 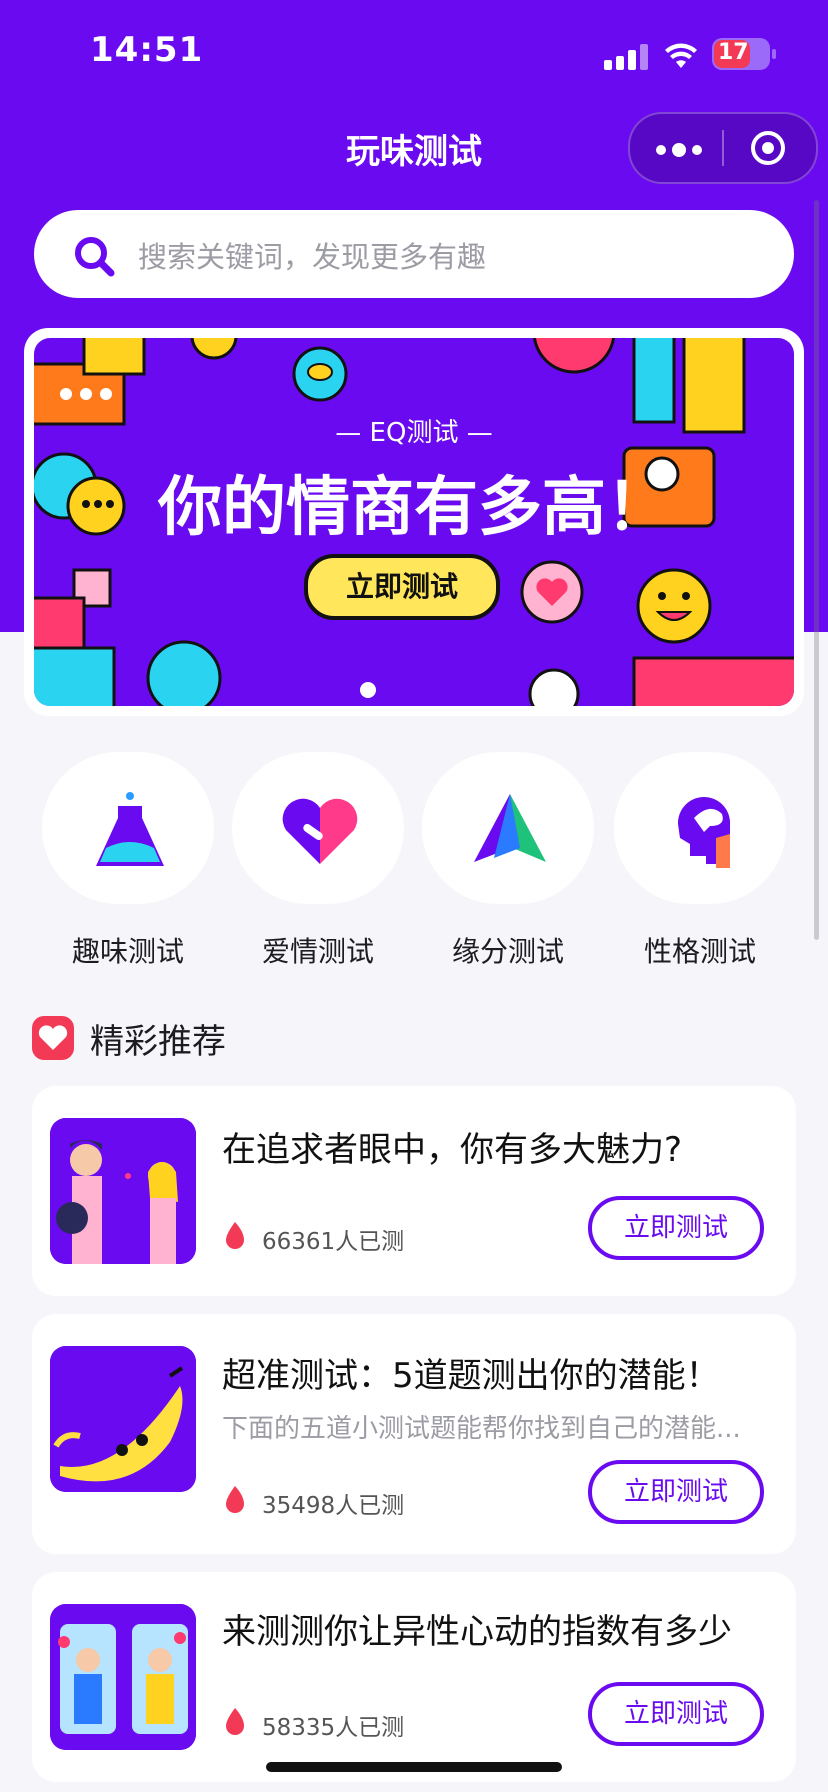 I want to click on category-love-test: 爱情测试, so click(x=318, y=862).